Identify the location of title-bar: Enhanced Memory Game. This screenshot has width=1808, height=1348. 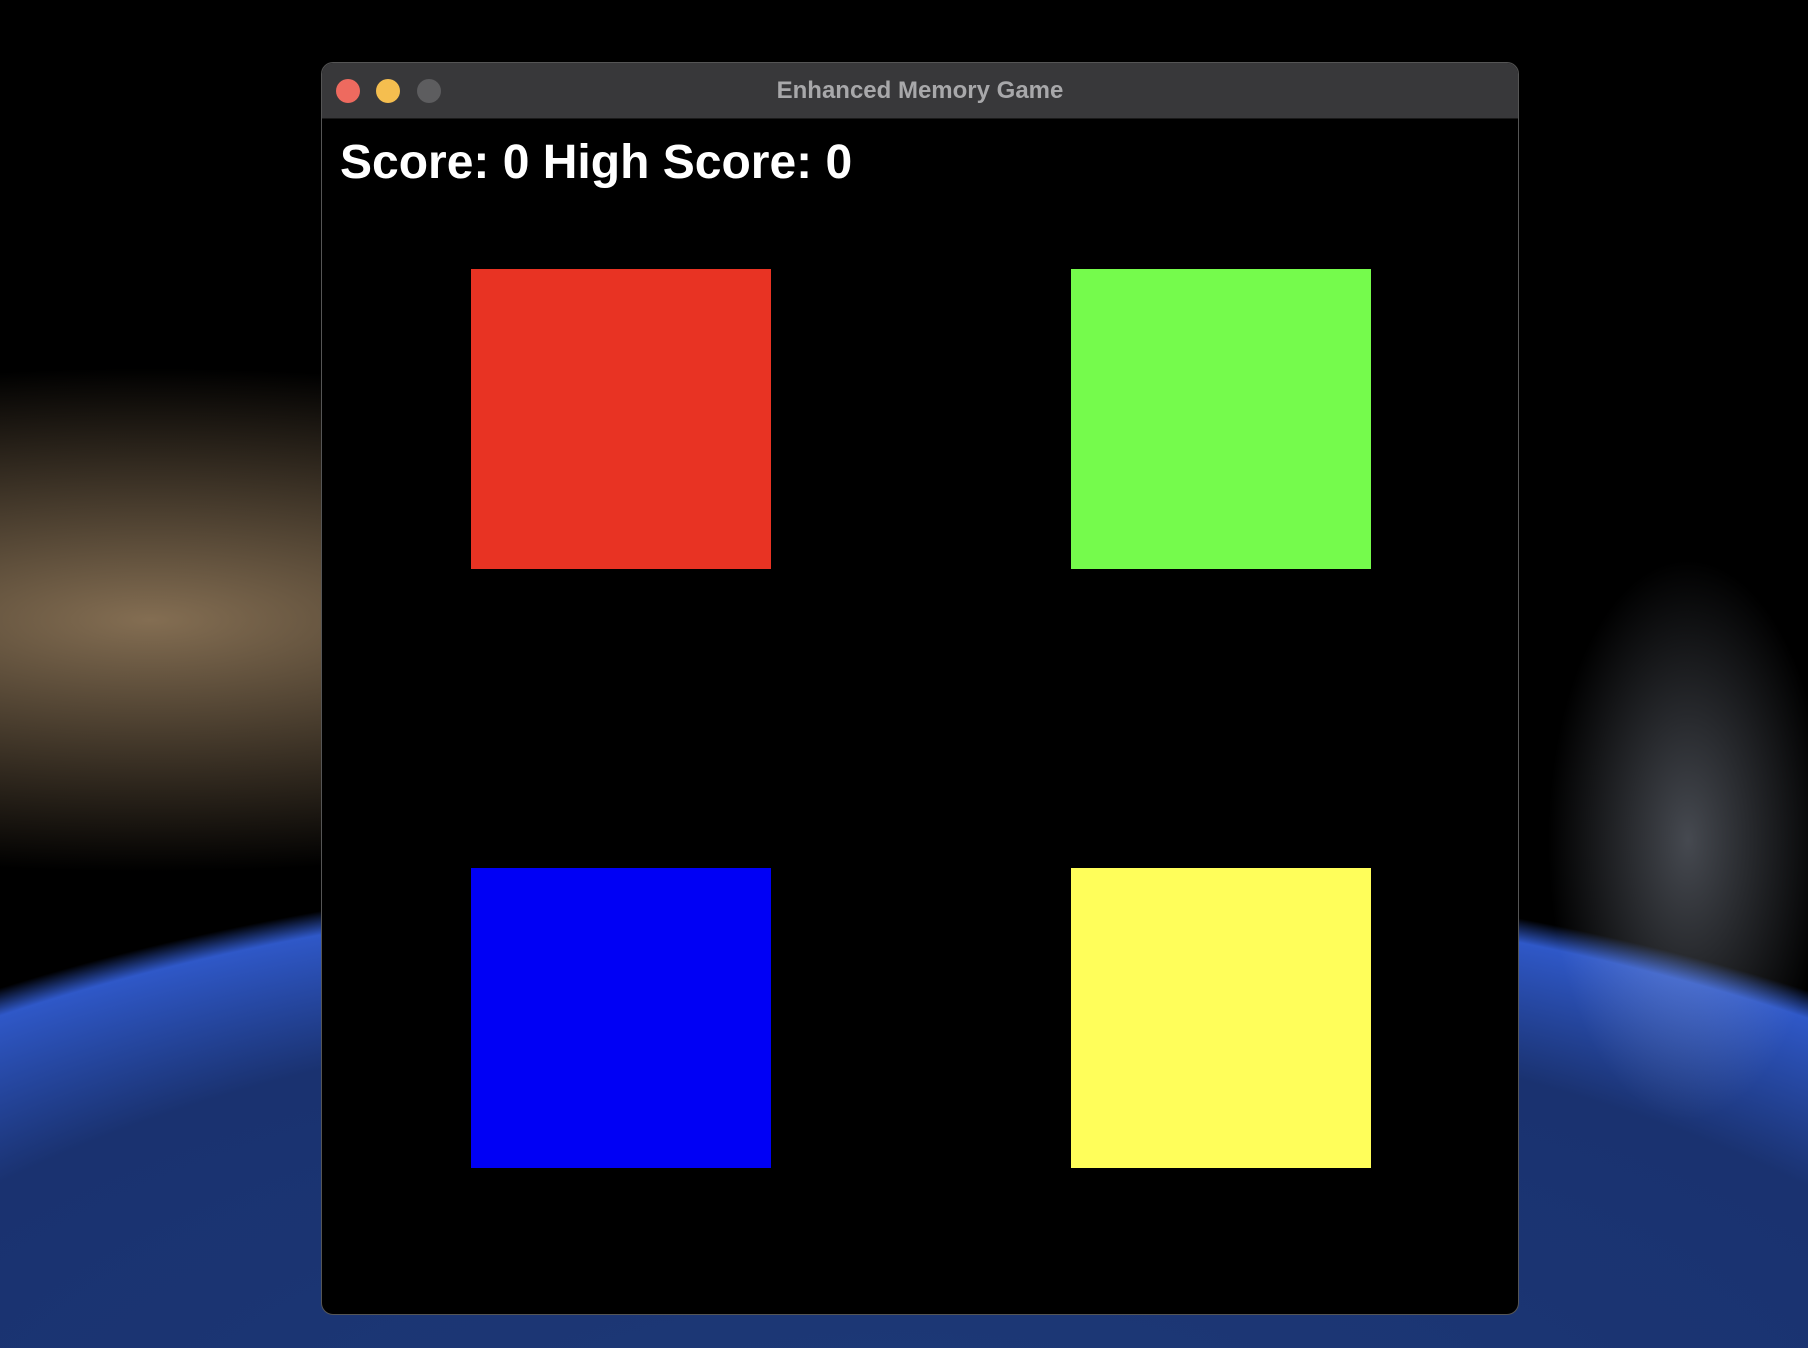
(920, 91).